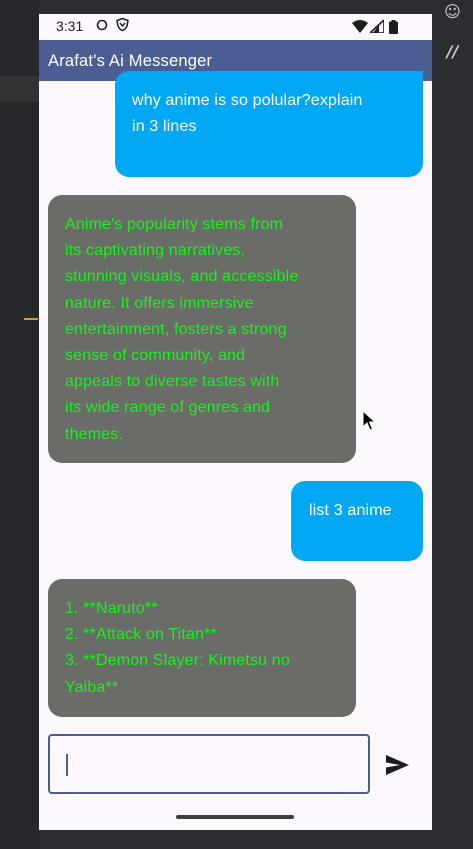  Describe the element at coordinates (159, 303) in the screenshot. I see `message-line: nature. It offers immersive` at that location.